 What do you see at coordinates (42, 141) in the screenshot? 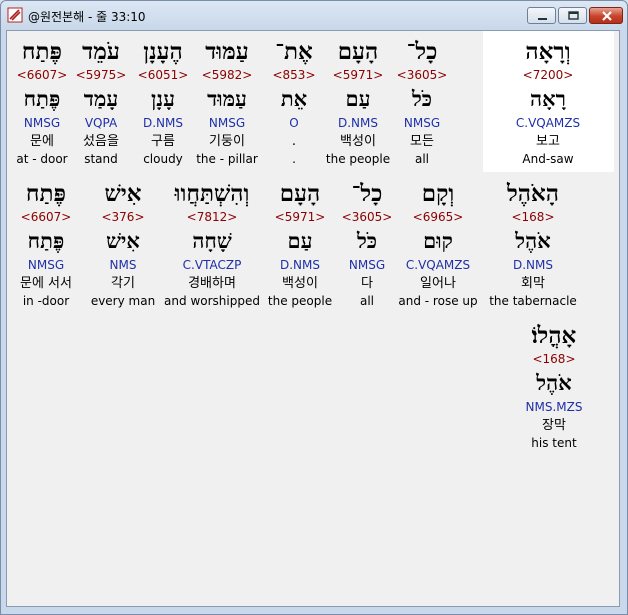
I see `korean-gloss: 문에` at bounding box center [42, 141].